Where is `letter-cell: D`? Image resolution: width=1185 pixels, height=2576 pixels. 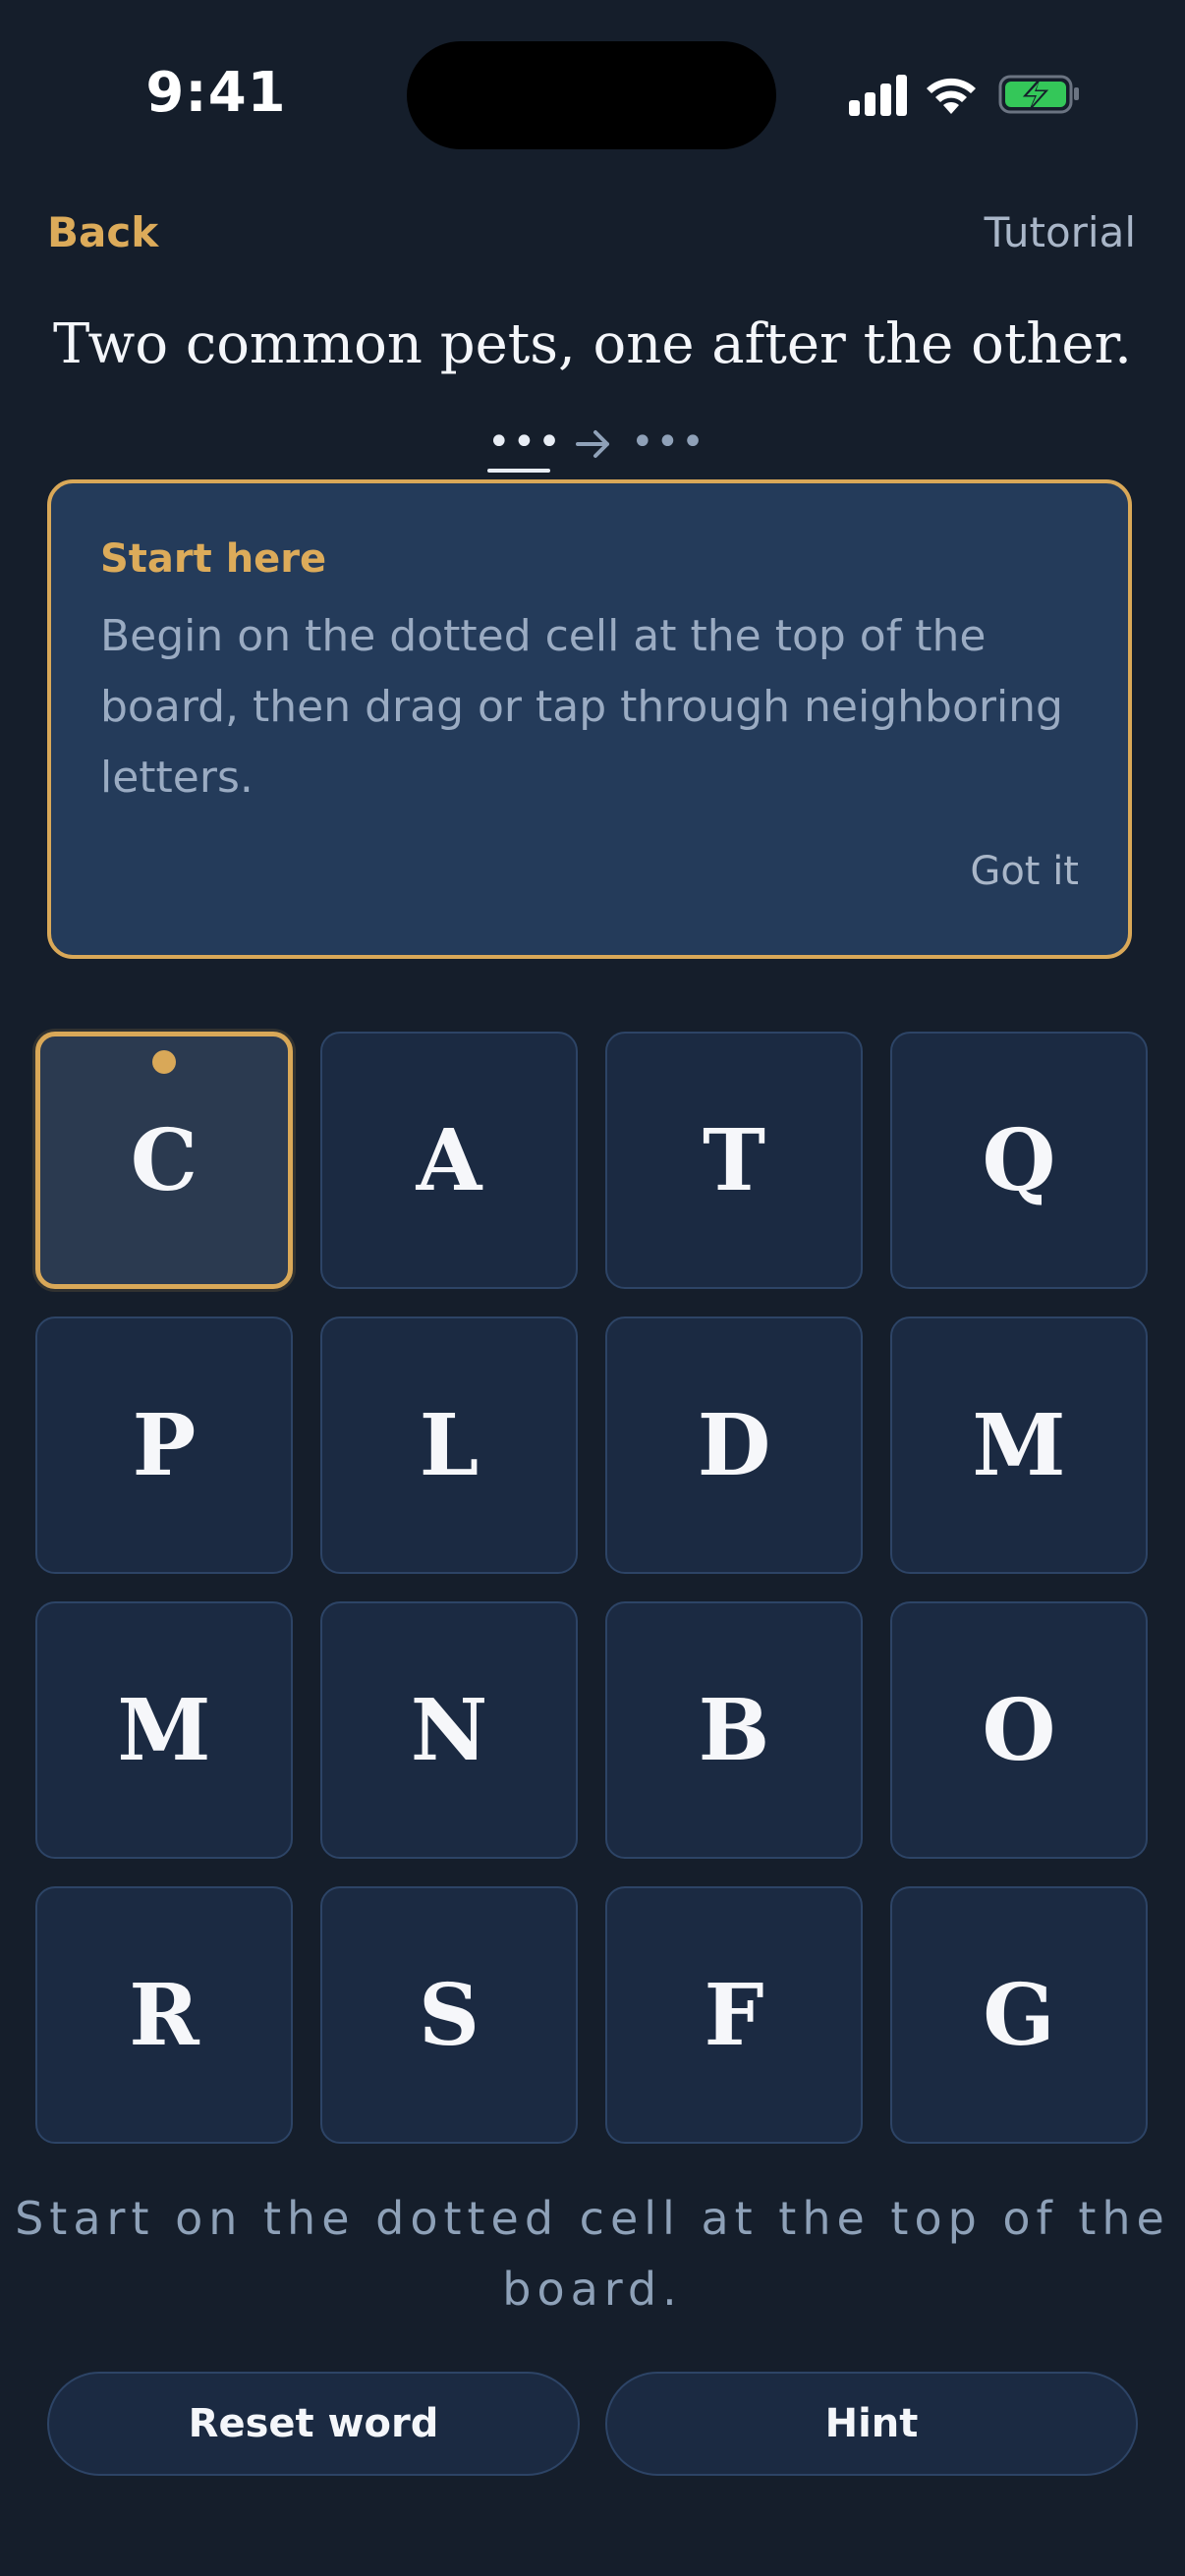 letter-cell: D is located at coordinates (734, 1445).